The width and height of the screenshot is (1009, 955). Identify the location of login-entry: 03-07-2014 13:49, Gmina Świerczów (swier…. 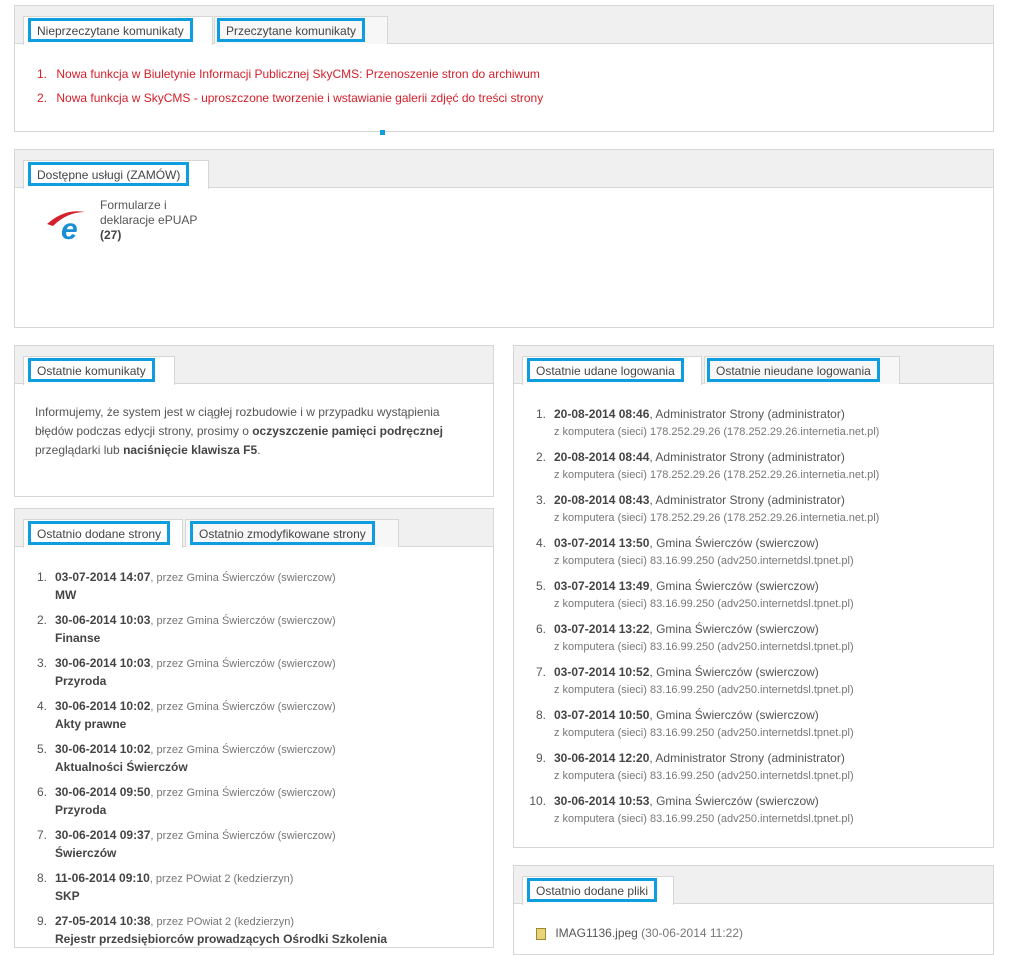
(686, 586).